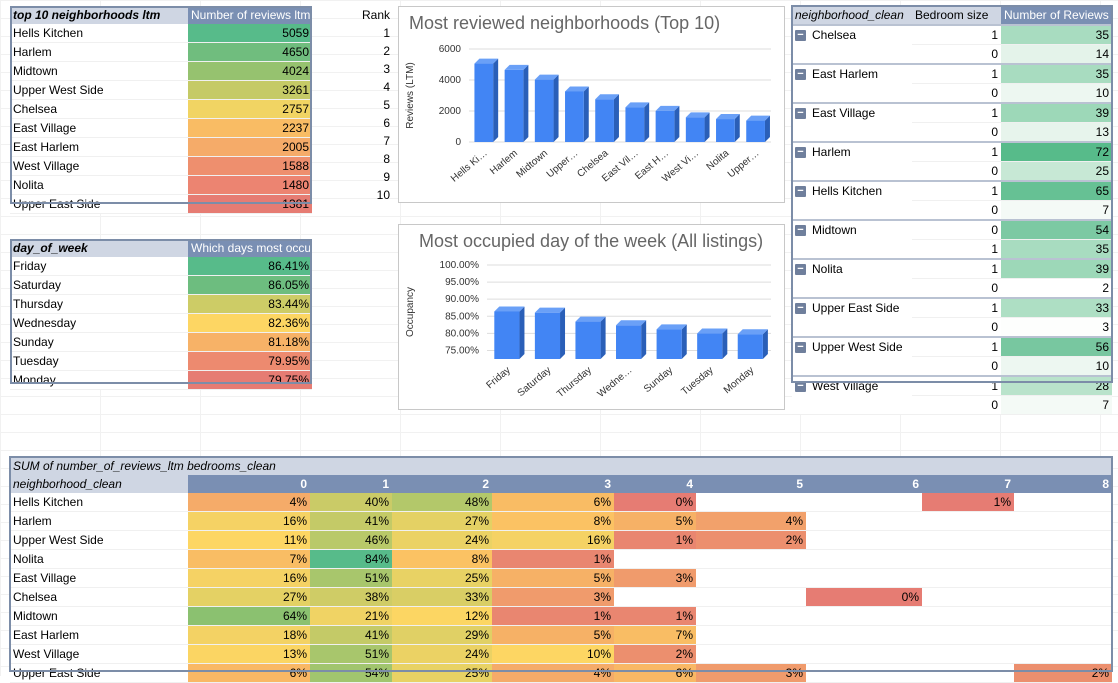 This screenshot has height=683, width=1118. What do you see at coordinates (827, 269) in the screenshot?
I see `group-neighborhood-name: Nolita` at bounding box center [827, 269].